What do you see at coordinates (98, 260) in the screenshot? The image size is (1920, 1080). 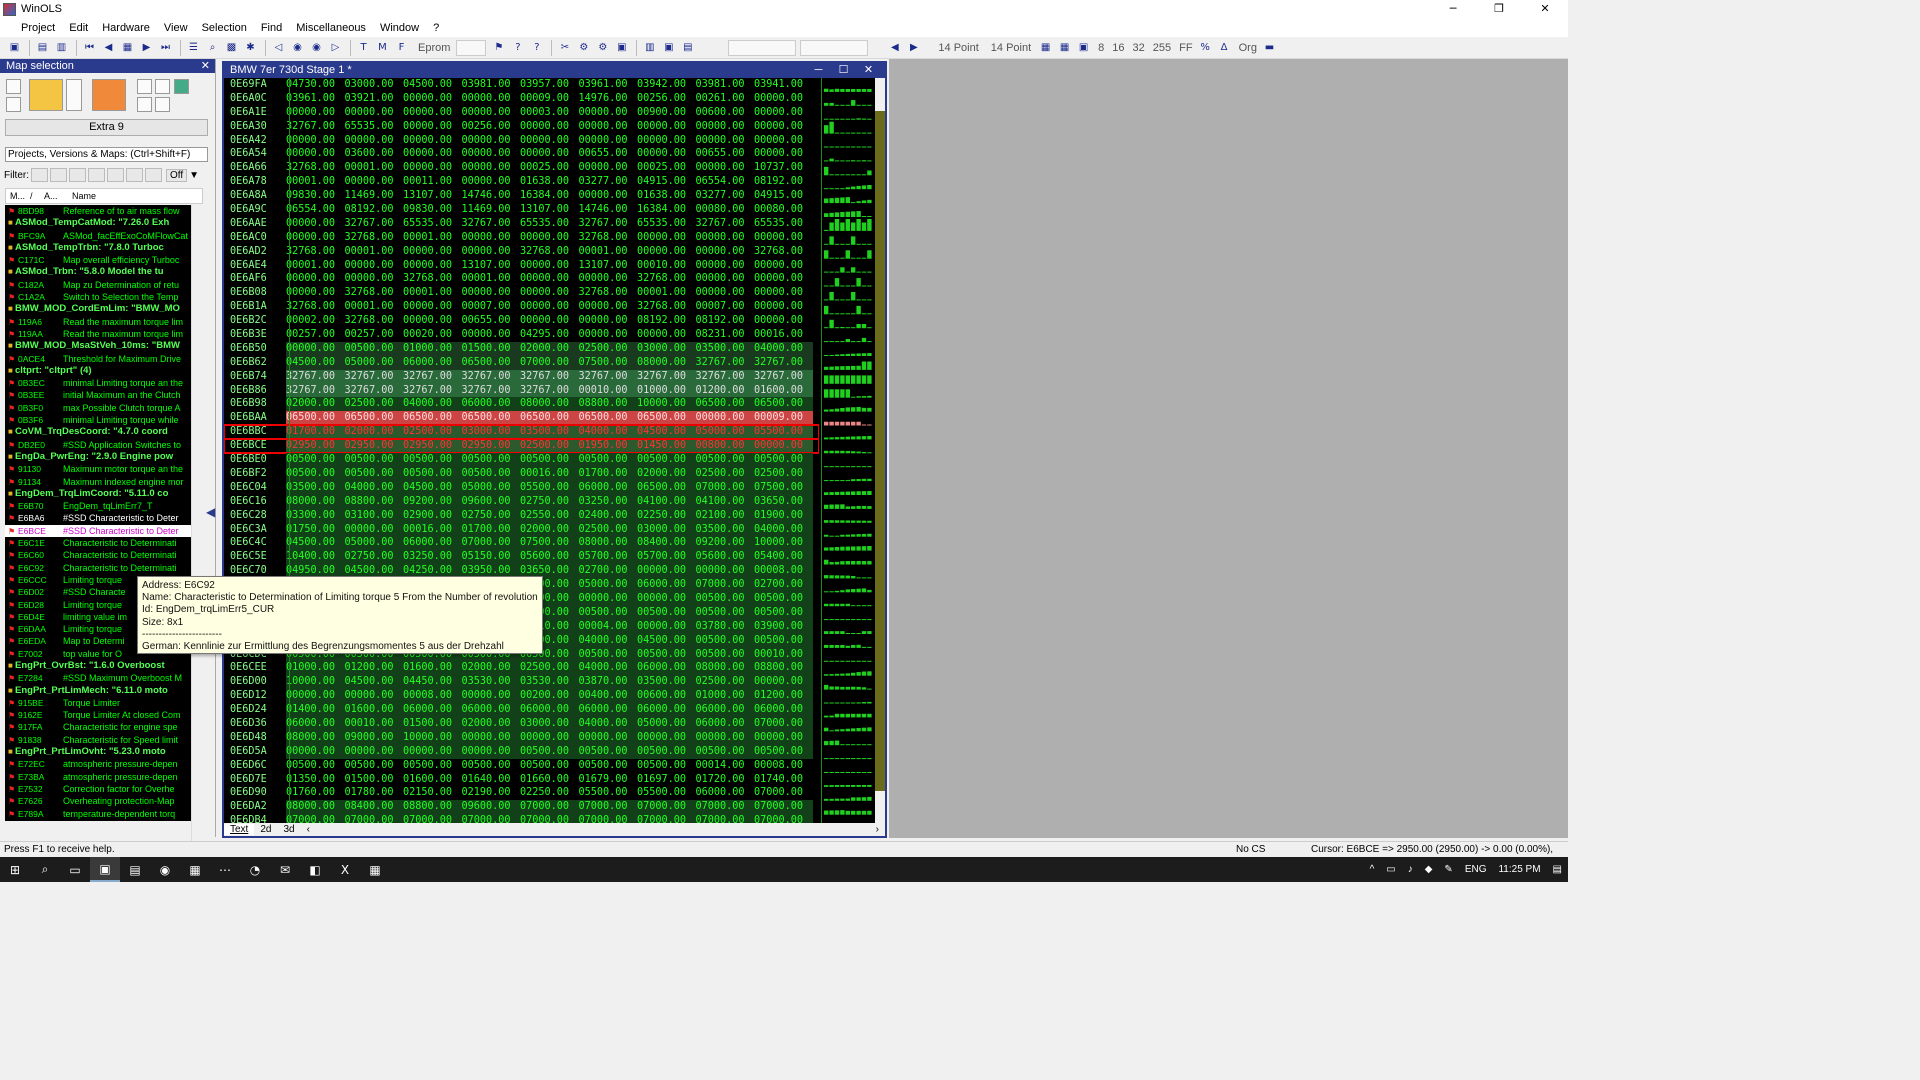 I see `map-list-item: ⚑ C171C Map overall efficiency Turboc` at bounding box center [98, 260].